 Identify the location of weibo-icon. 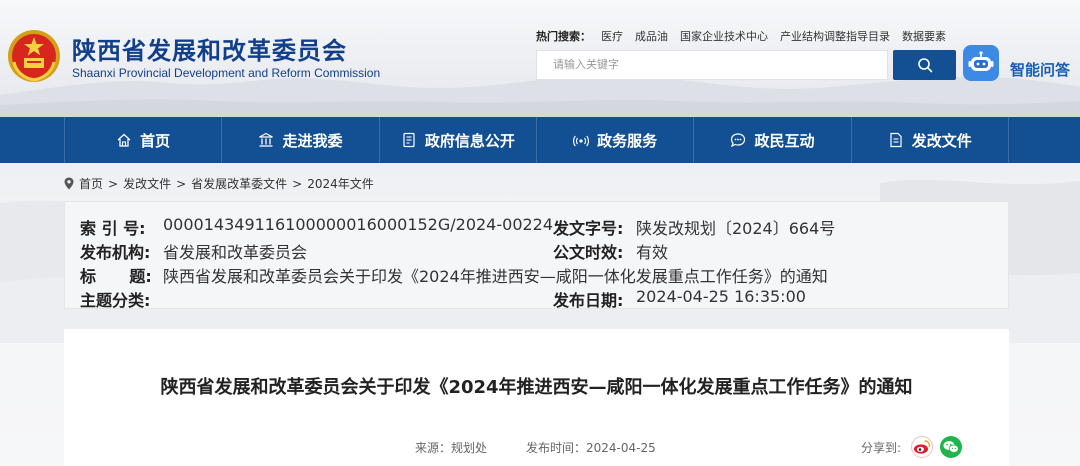
(922, 447).